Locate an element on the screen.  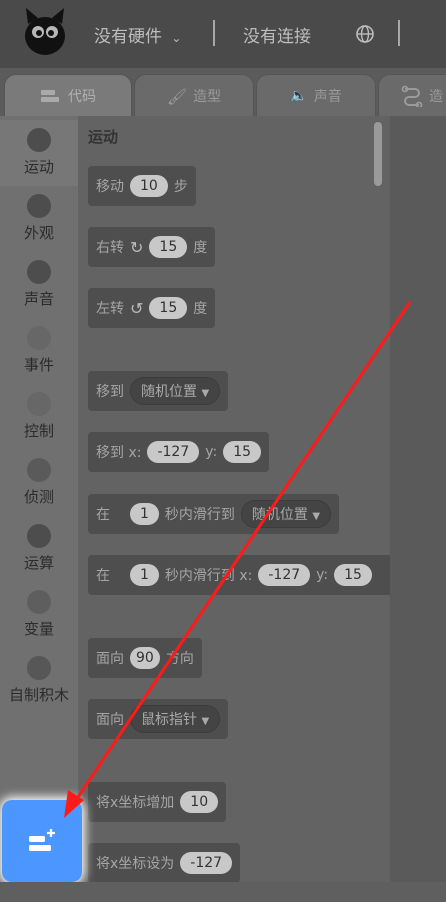
tab-sounds: 🔈 声音 is located at coordinates (316, 96).